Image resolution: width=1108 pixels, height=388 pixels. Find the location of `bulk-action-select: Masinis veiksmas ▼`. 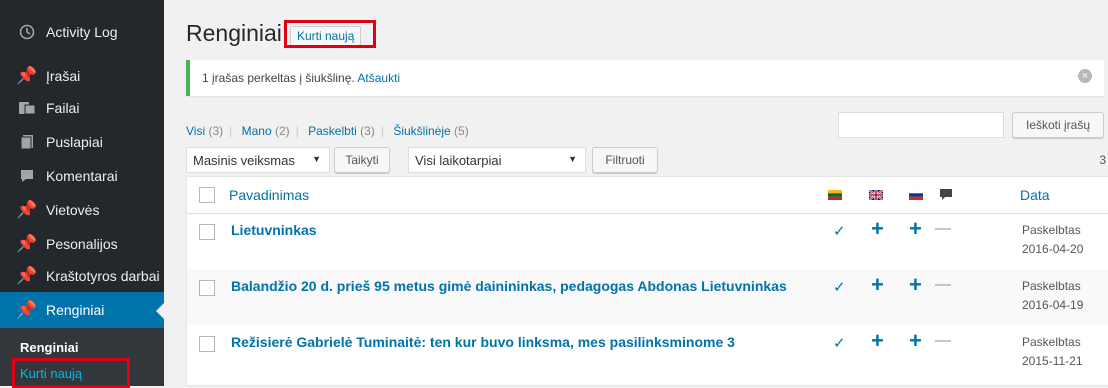

bulk-action-select: Masinis veiksmas ▼ is located at coordinates (258, 160).